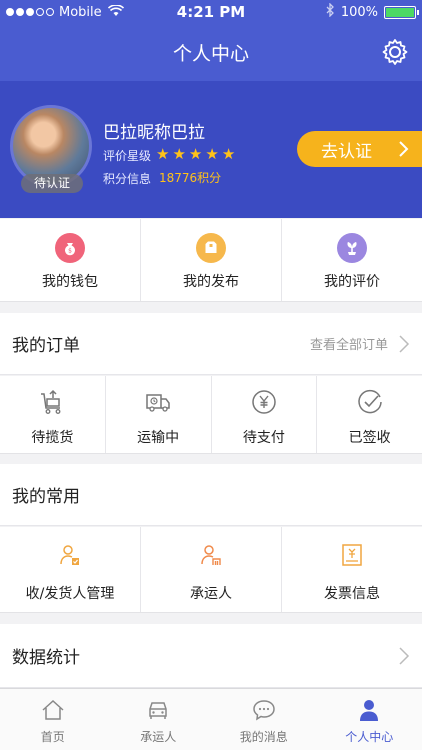  I want to click on yen-coin-icon, so click(264, 402).